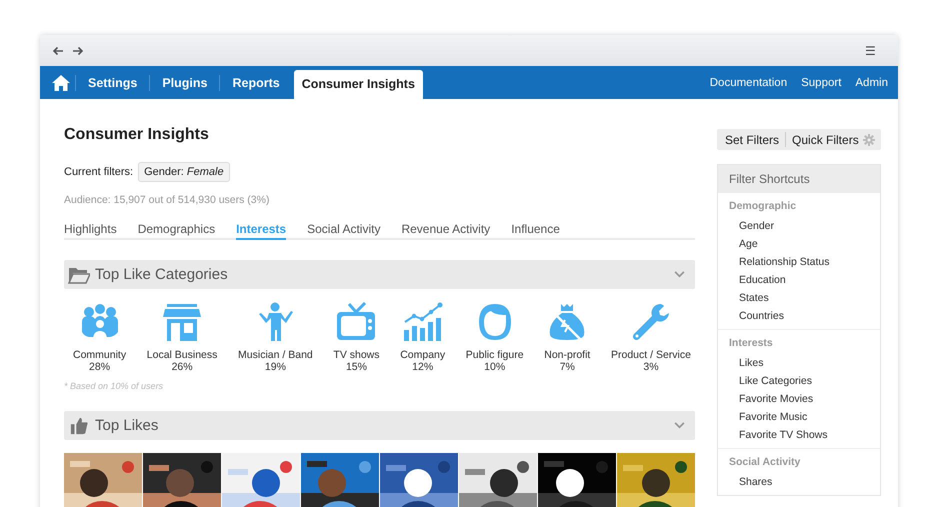 The height and width of the screenshot is (507, 937). What do you see at coordinates (423, 367) in the screenshot?
I see `category-share: 12%` at bounding box center [423, 367].